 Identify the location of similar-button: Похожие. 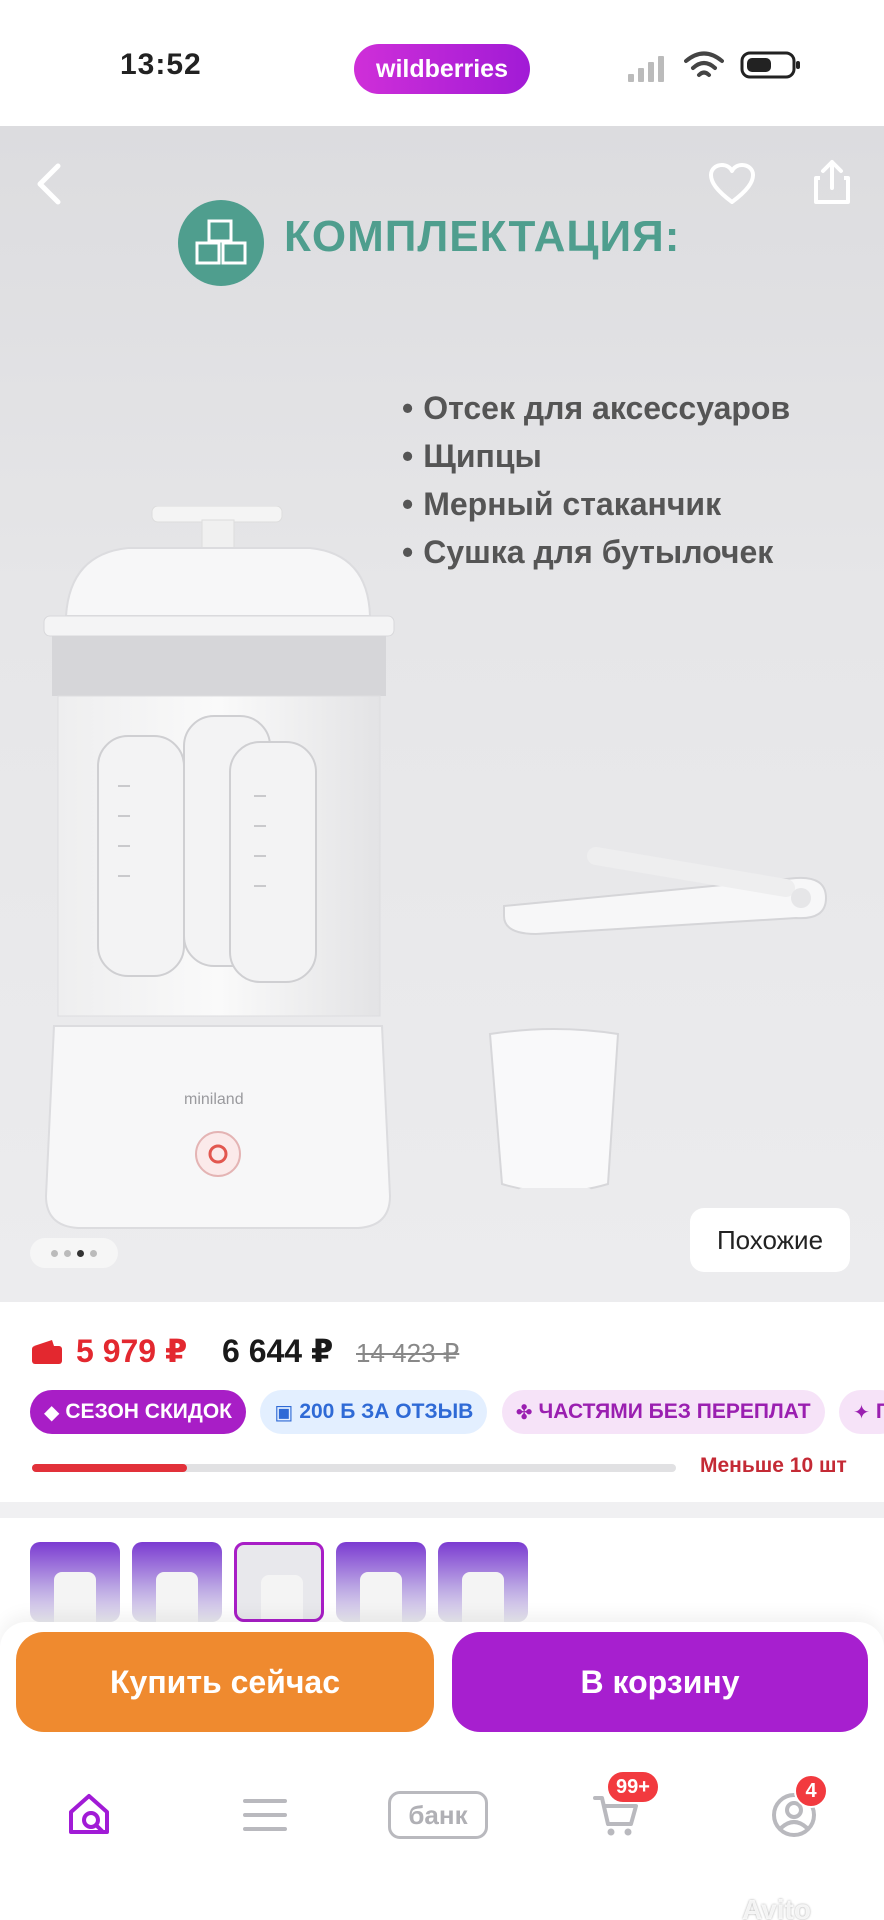
(770, 1240).